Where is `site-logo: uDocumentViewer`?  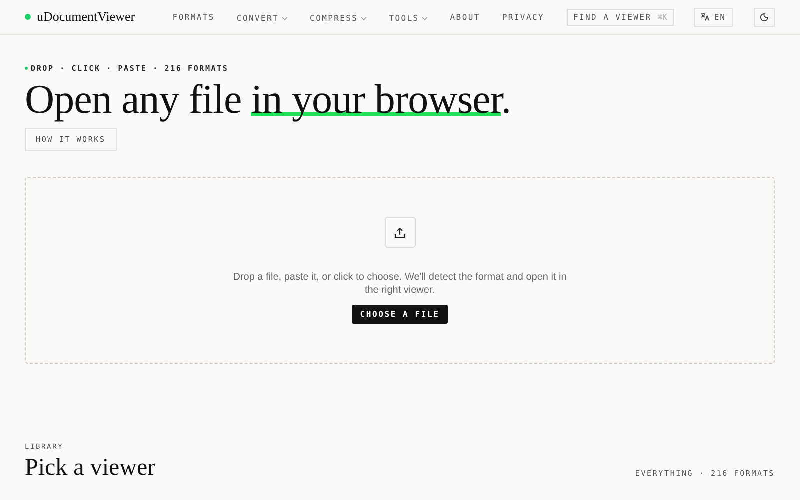
site-logo: uDocumentViewer is located at coordinates (86, 17).